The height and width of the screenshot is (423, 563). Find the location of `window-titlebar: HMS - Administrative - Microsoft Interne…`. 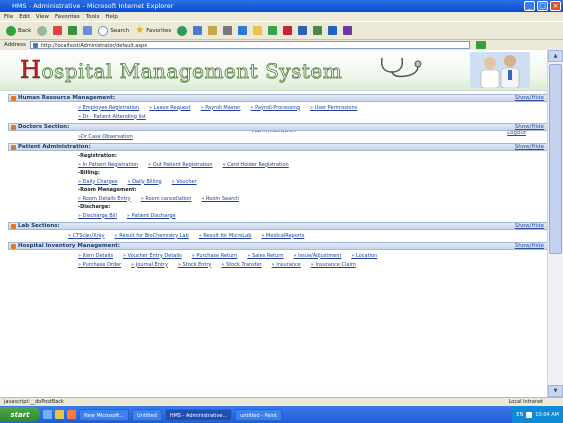

window-titlebar: HMS - Administrative - Microsoft Interne… is located at coordinates (281, 6).